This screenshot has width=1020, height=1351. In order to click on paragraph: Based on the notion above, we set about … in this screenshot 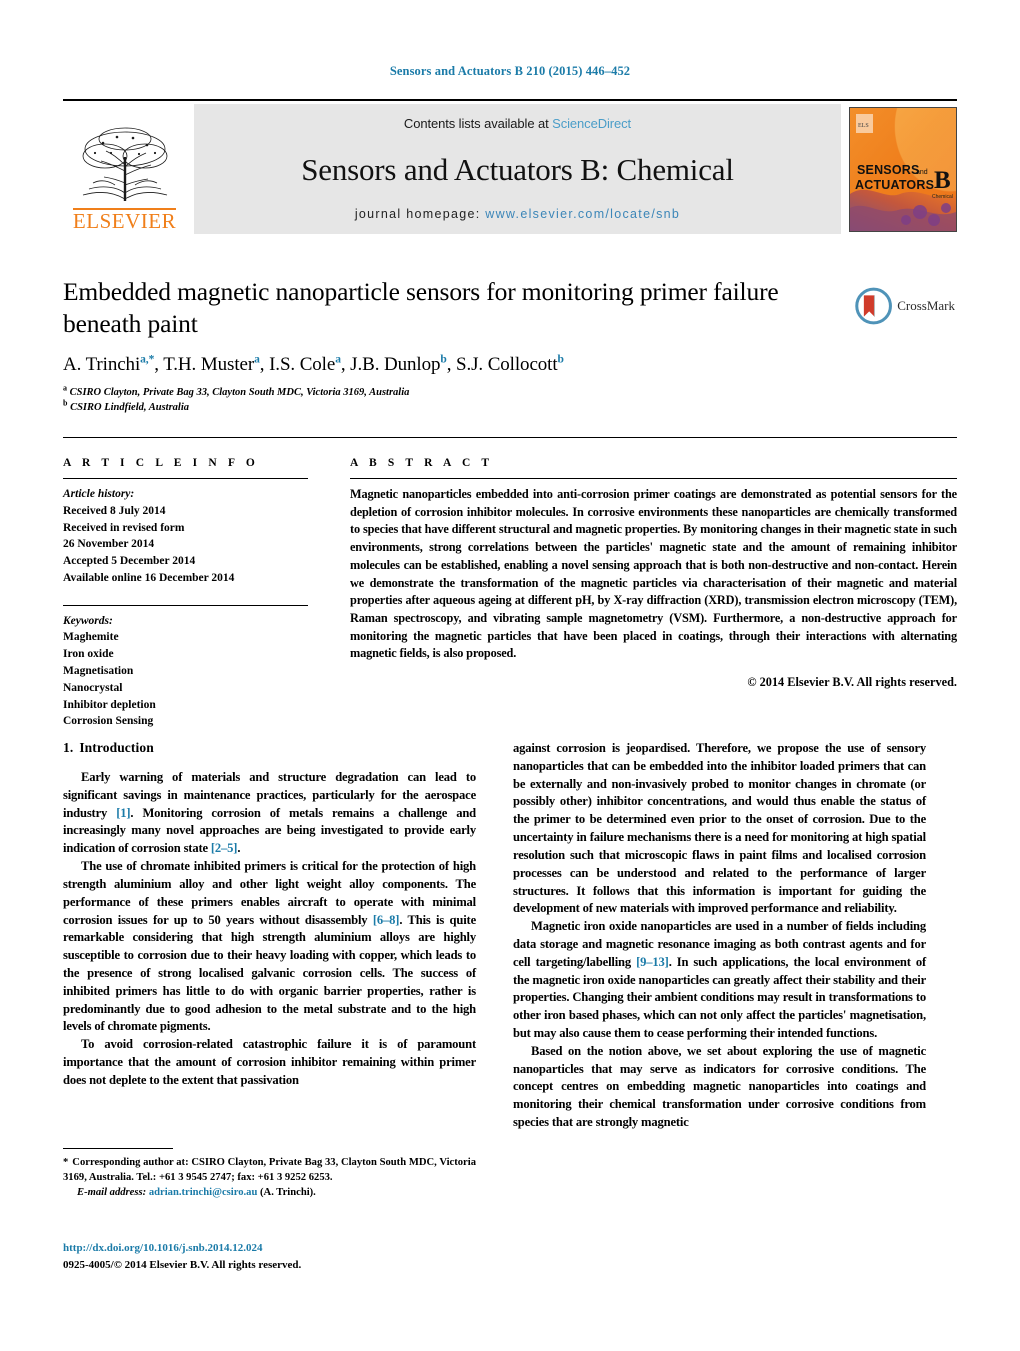, I will do `click(719, 1087)`.